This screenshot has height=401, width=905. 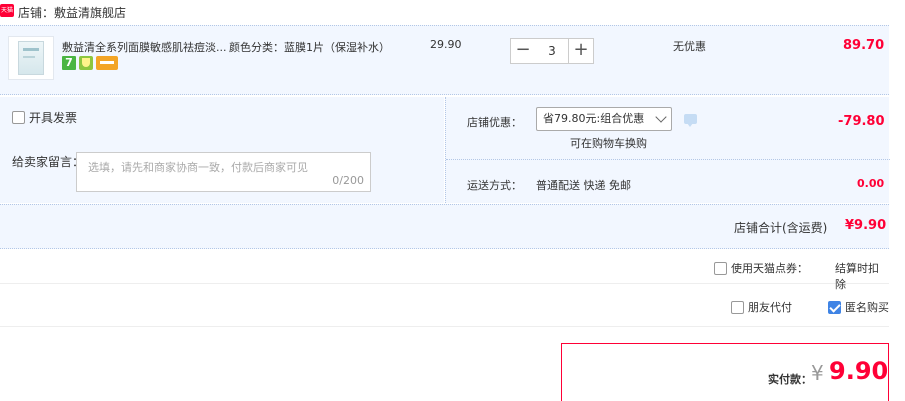 I want to click on actual-payment-label: 实付款：, so click(x=790, y=379).